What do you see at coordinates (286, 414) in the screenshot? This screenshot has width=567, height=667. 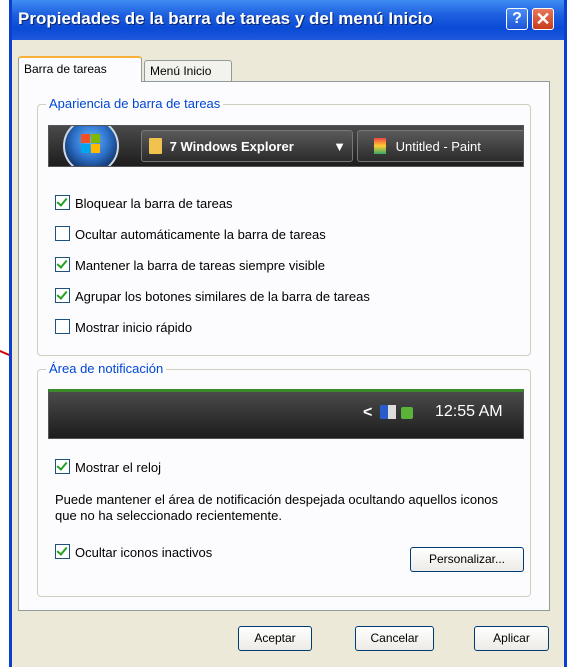 I see `notification-preview: < 12:55 AM` at bounding box center [286, 414].